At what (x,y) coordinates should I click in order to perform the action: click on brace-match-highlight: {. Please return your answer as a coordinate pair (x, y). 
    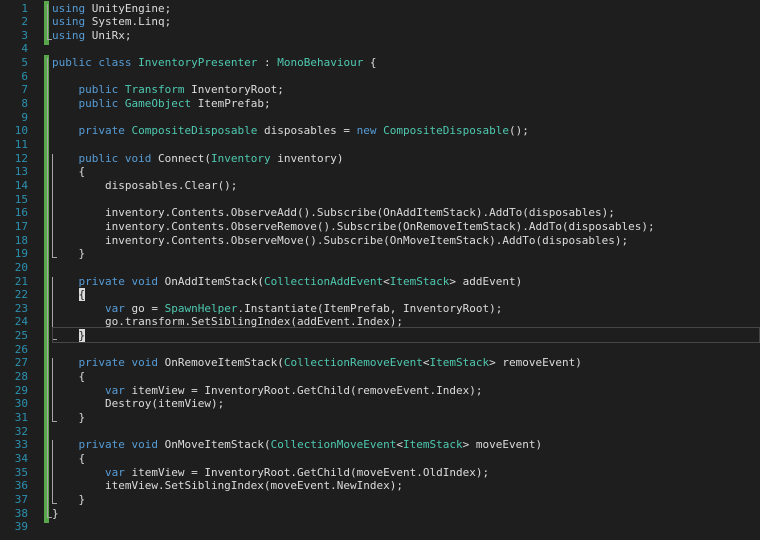
    Looking at the image, I should click on (82, 295).